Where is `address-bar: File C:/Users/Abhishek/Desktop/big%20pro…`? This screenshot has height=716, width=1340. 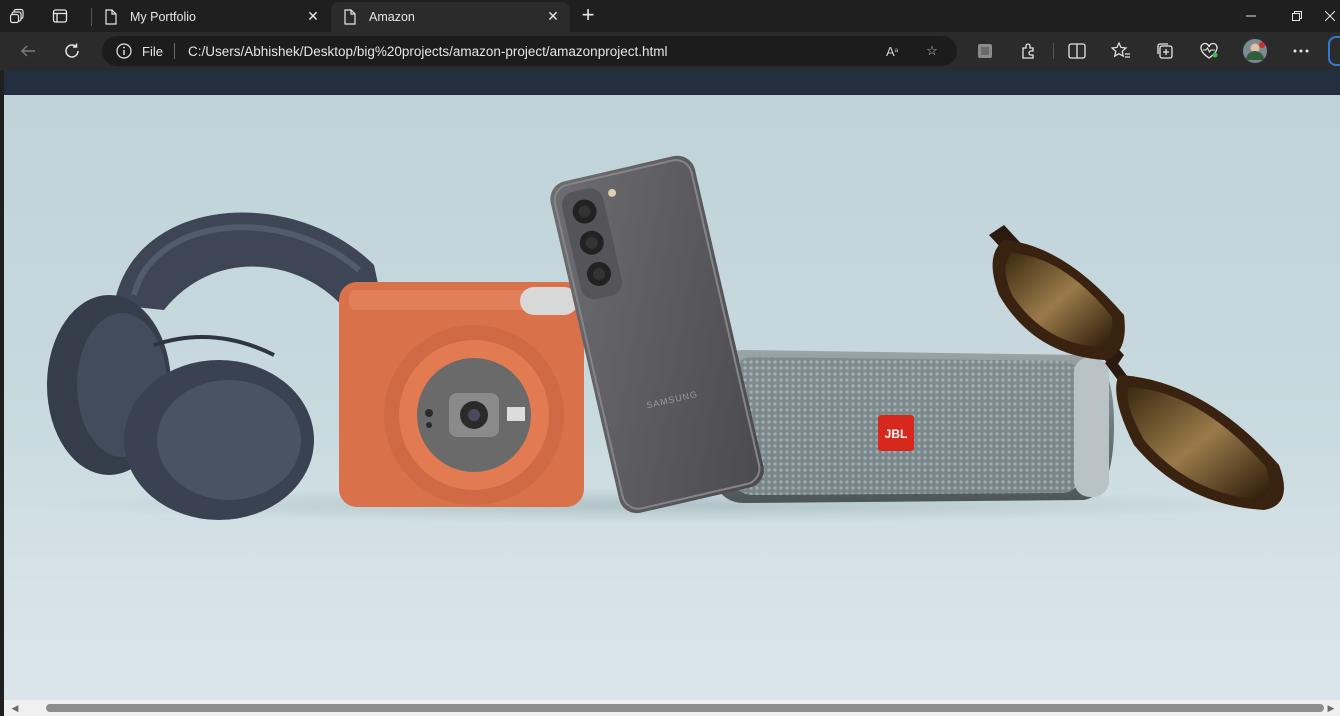
address-bar: File C:/Users/Abhishek/Desktop/big%20pro… is located at coordinates (529, 51).